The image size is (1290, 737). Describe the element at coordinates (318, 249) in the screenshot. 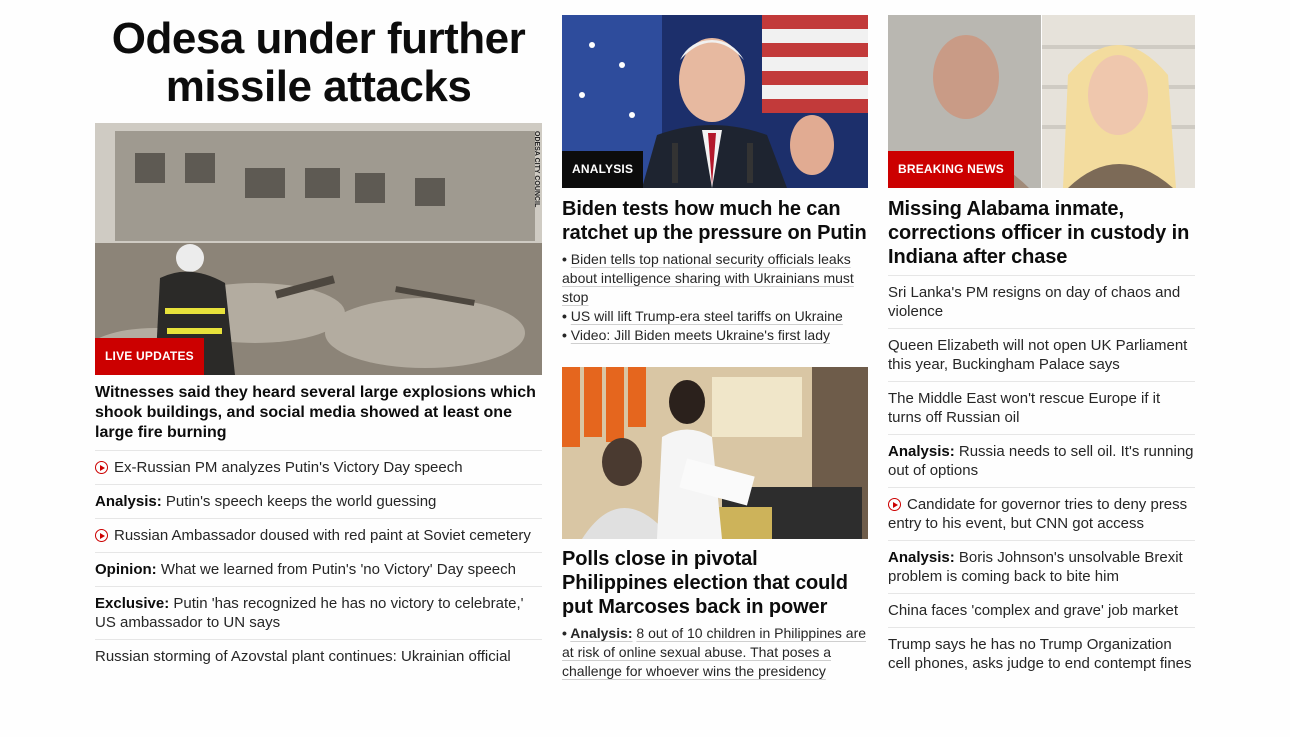

I see `odesa-photo: ODESA CITY COUNCIL LIVE UPDATES` at that location.